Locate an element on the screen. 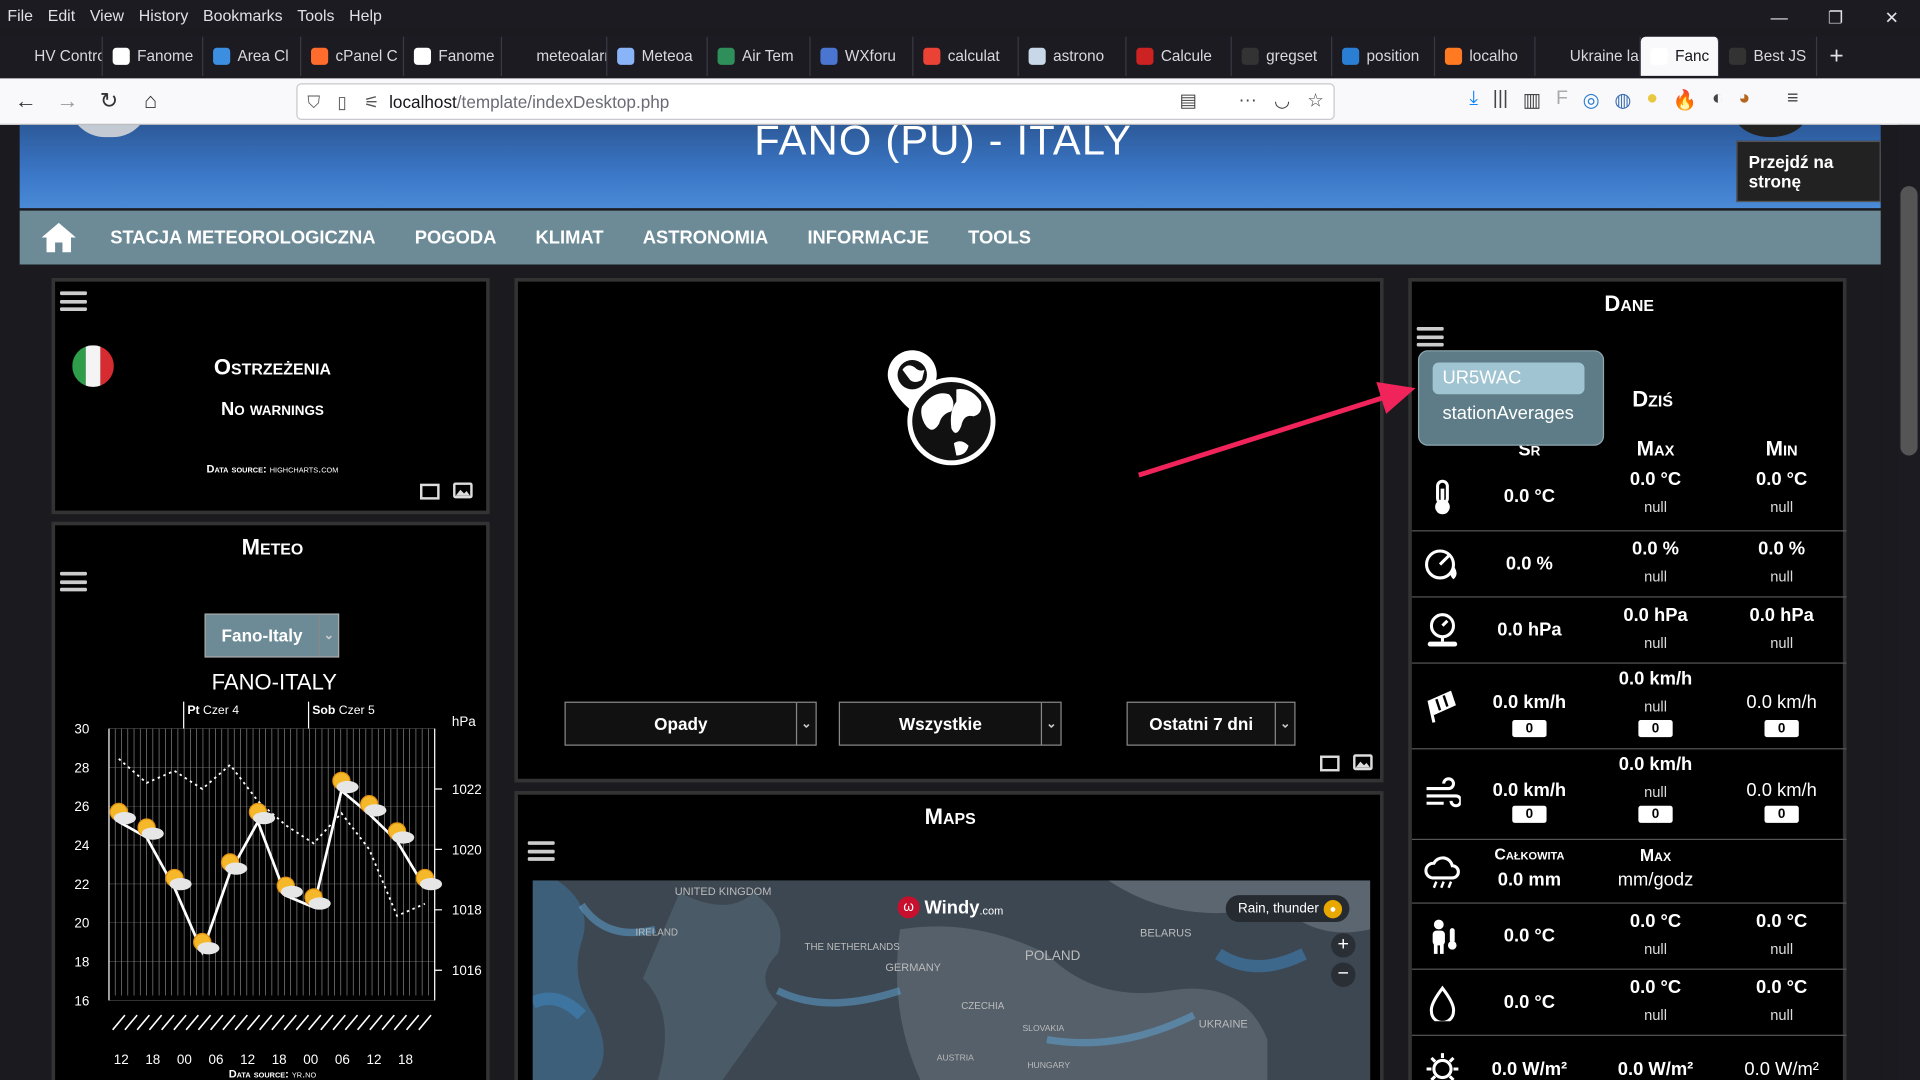  menu-file: File is located at coordinates (20, 15).